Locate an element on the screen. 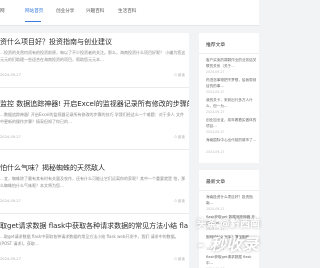 This screenshot has width=320, height=268. nav-item-home: 网站首页 is located at coordinates (34, 11).